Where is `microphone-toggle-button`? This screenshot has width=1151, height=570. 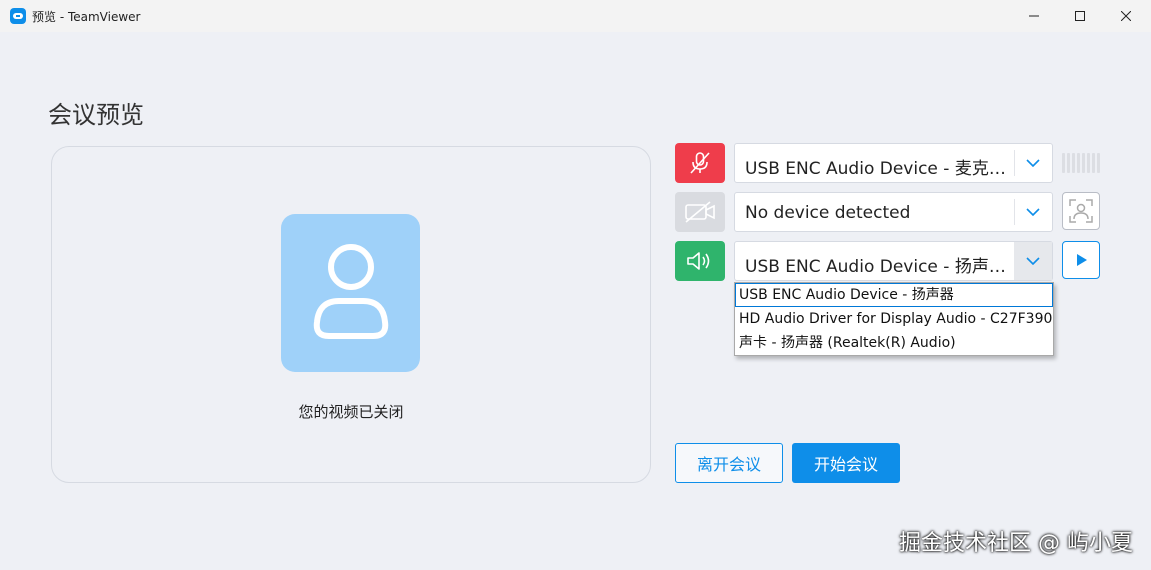 microphone-toggle-button is located at coordinates (700, 163).